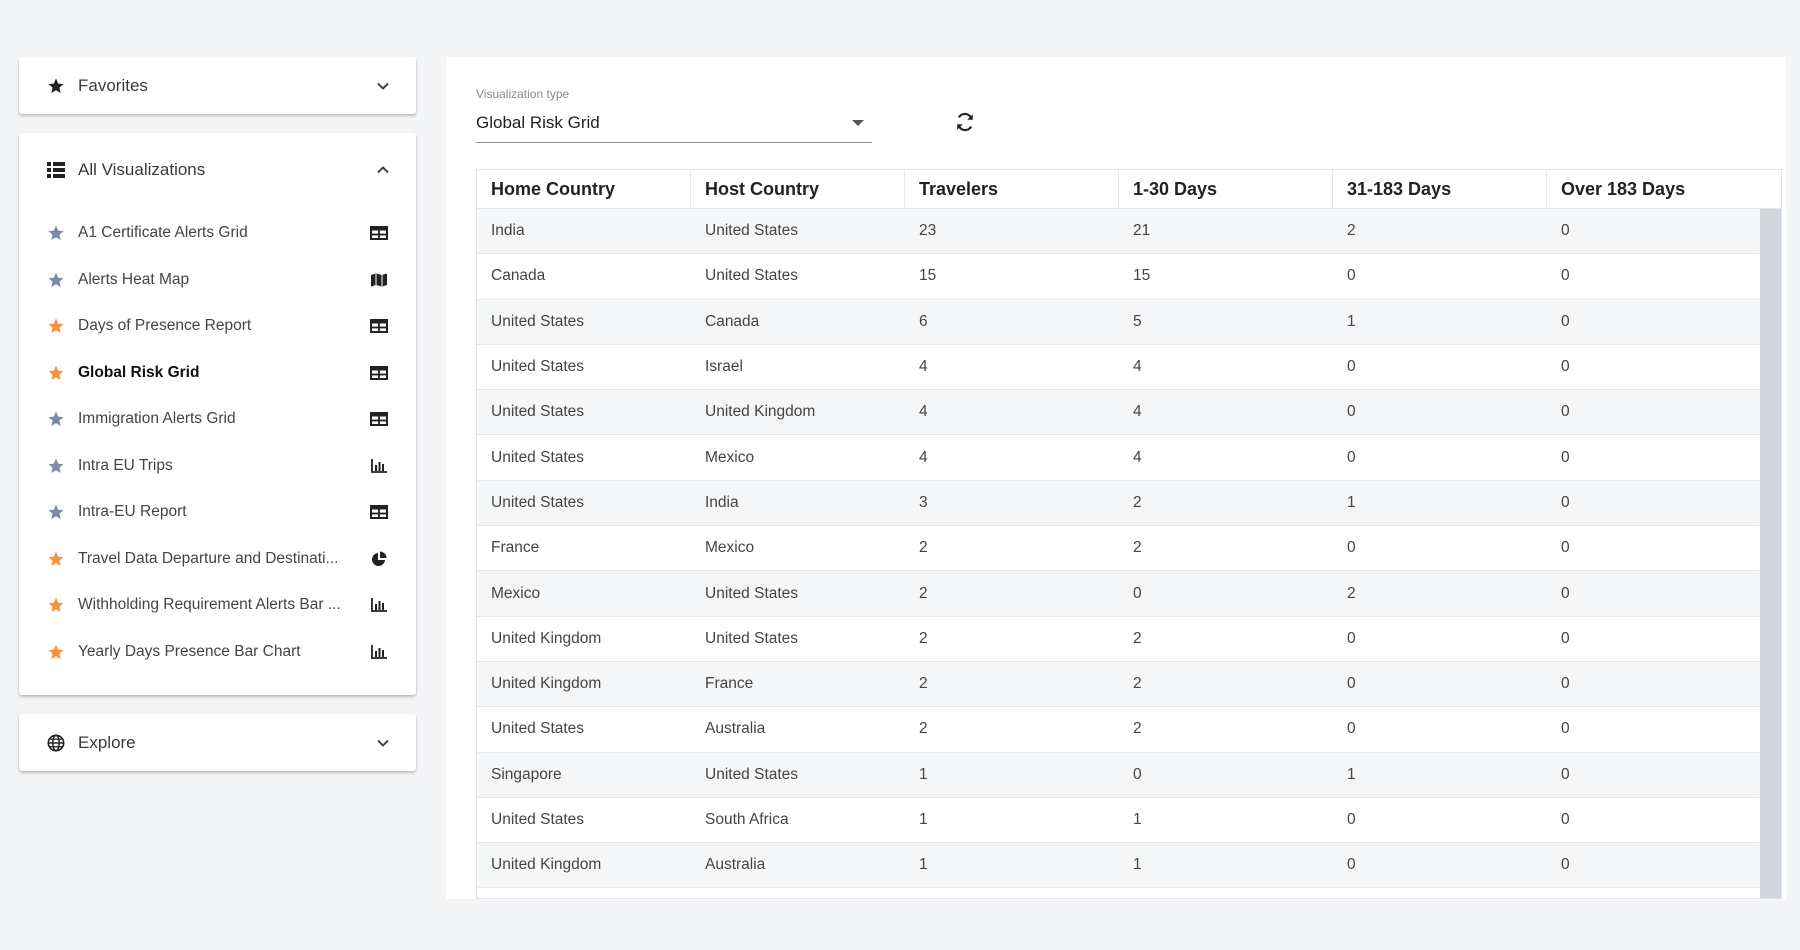  Describe the element at coordinates (1129, 277) in the screenshot. I see `table-row: Canada United States 15 15 0 0` at that location.